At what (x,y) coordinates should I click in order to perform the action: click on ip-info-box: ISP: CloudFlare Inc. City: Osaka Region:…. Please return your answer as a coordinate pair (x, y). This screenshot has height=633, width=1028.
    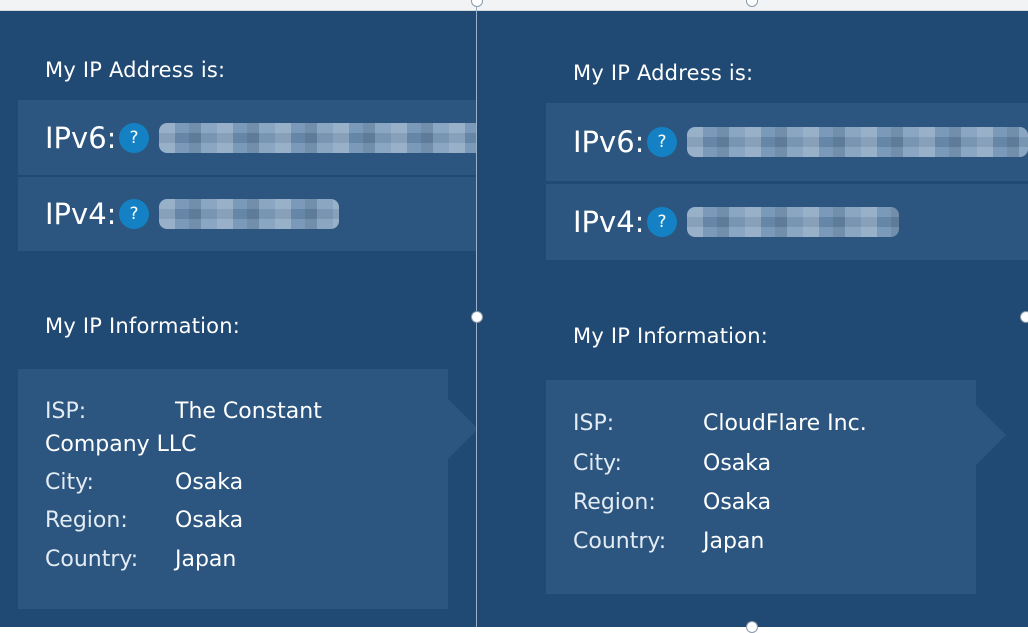
    Looking at the image, I should click on (761, 487).